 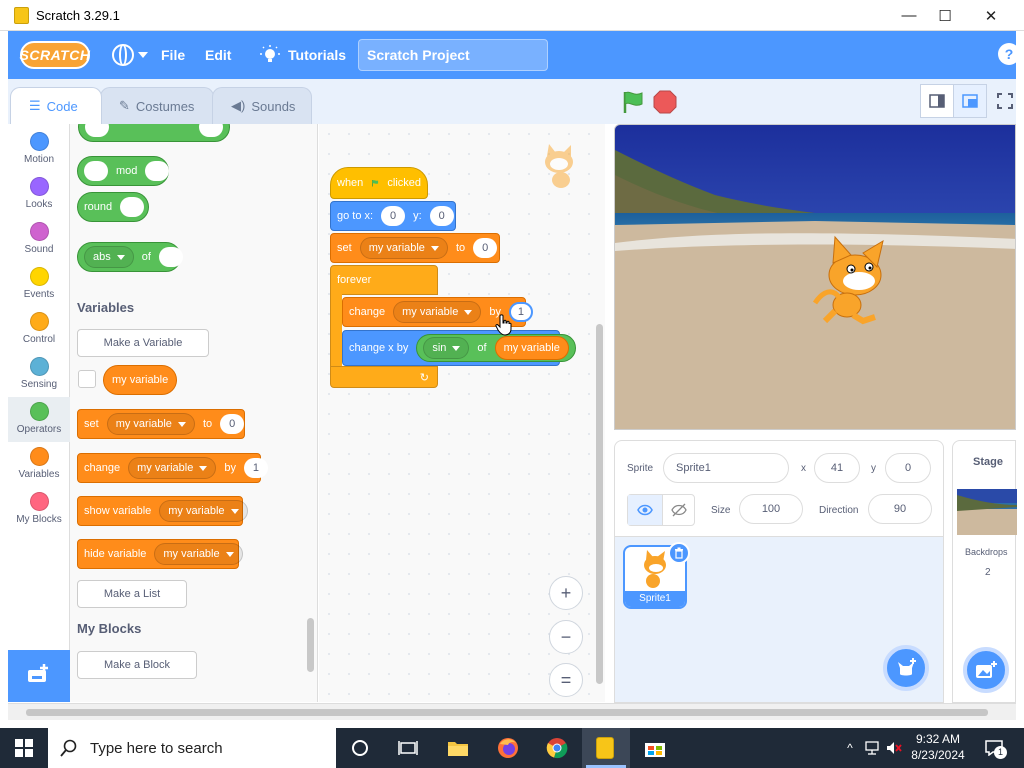 I want to click on block-sin-of: sin of my variable, so click(x=496, y=348).